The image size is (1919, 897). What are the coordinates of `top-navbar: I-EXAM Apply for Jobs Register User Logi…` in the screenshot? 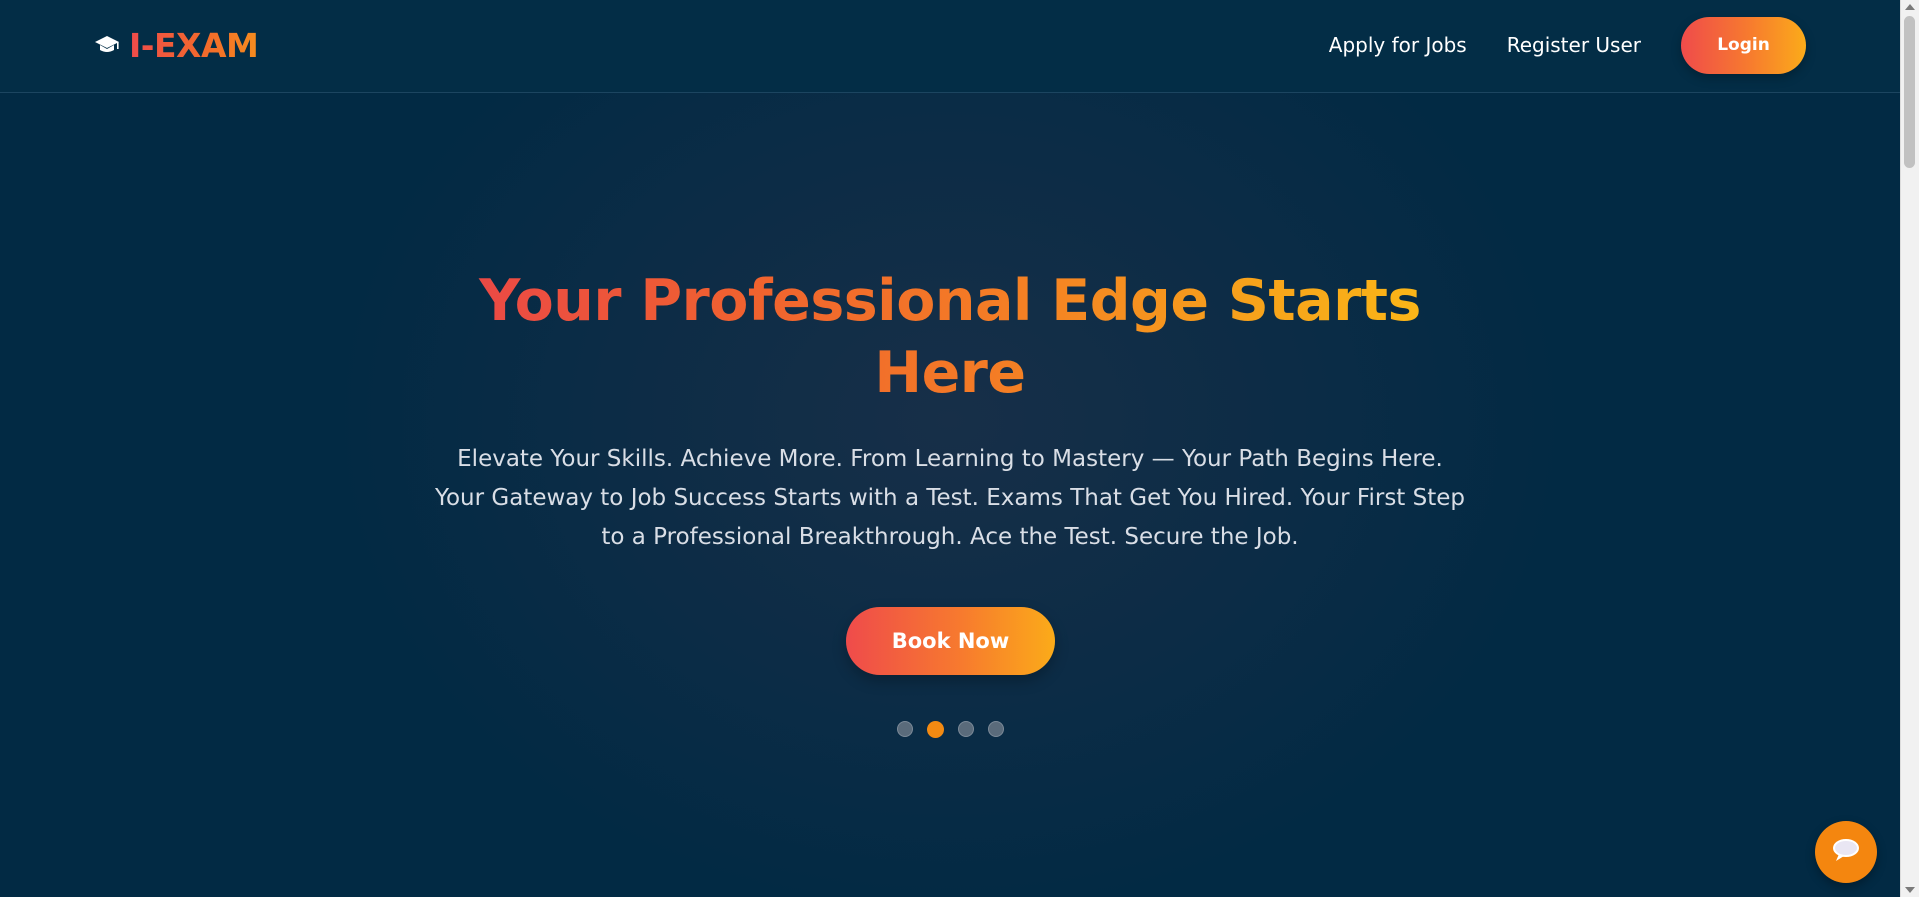 It's located at (950, 46).